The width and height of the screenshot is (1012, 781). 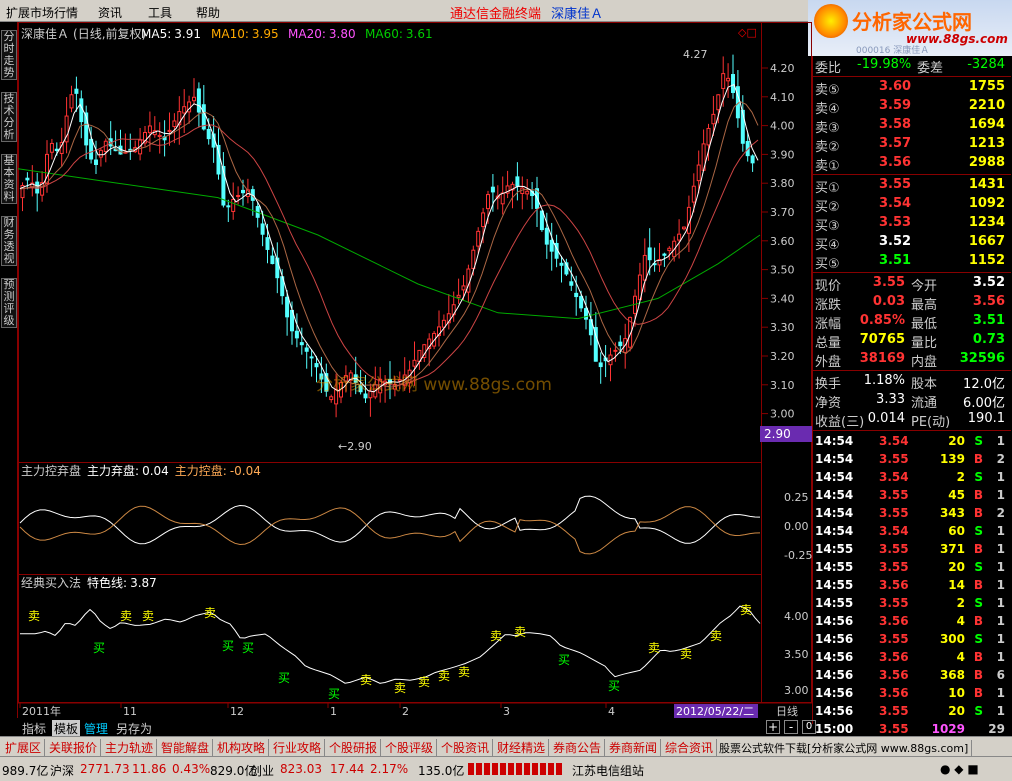 I want to click on sell-row-3: 卖② 3.57 1213, so click(x=912, y=145).